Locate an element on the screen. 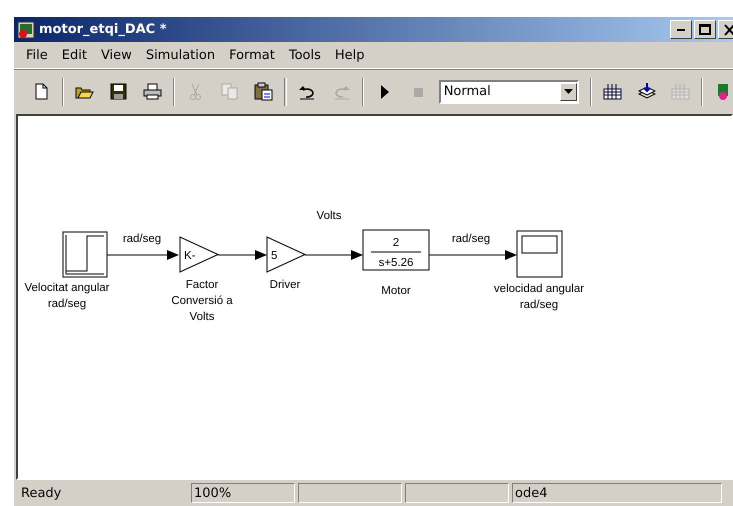 The height and width of the screenshot is (506, 733). block-label: Velocitat angular rad/seg is located at coordinates (67, 296).